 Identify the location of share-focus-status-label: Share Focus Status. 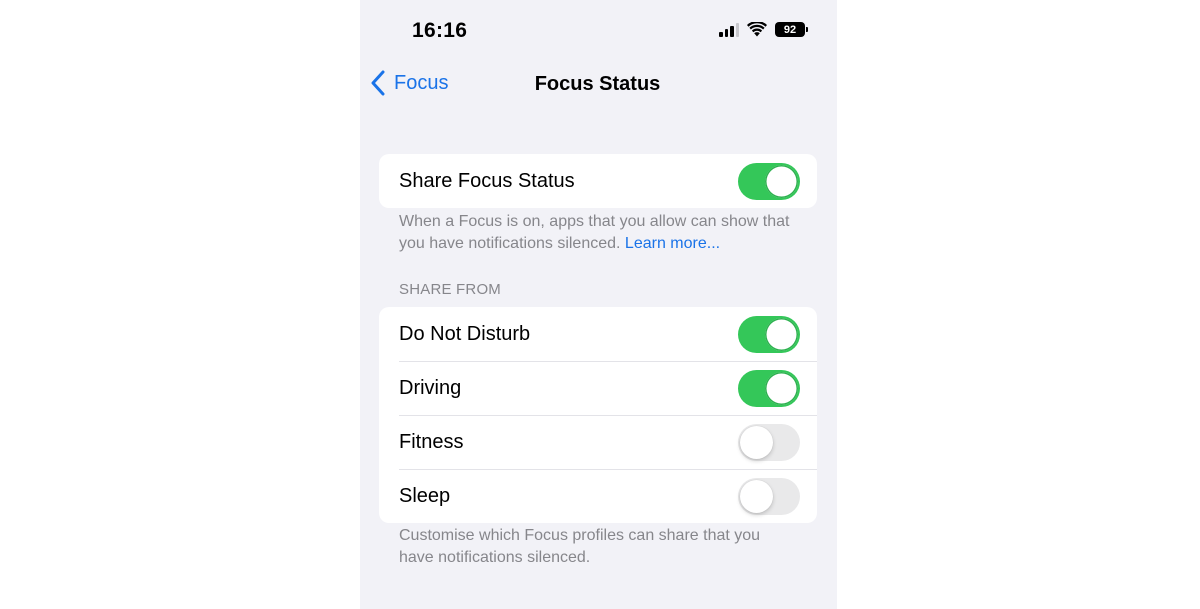
(487, 180).